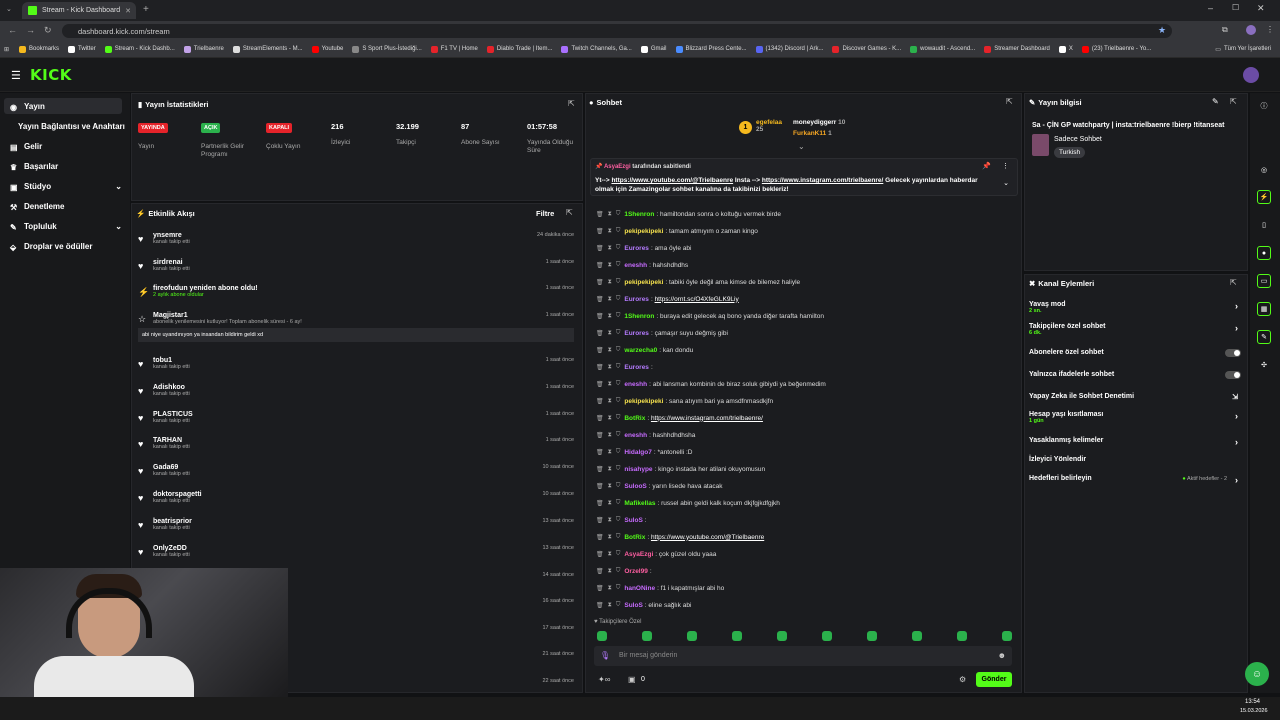  What do you see at coordinates (26, 147) in the screenshot?
I see `sidebar-item-gelir: ▤ Gelir` at bounding box center [26, 147].